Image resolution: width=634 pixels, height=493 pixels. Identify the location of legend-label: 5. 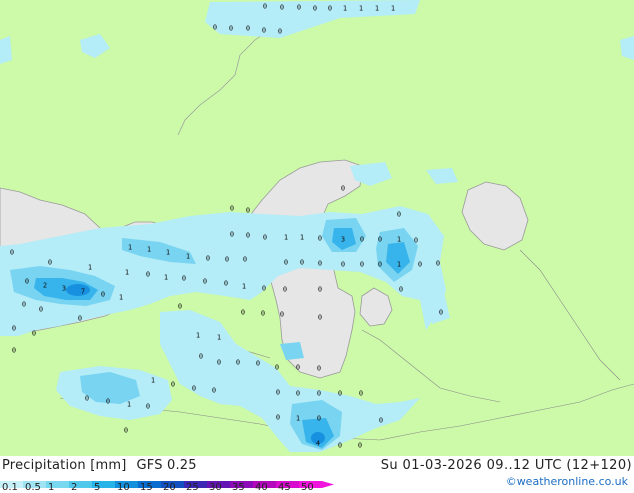
(97, 487).